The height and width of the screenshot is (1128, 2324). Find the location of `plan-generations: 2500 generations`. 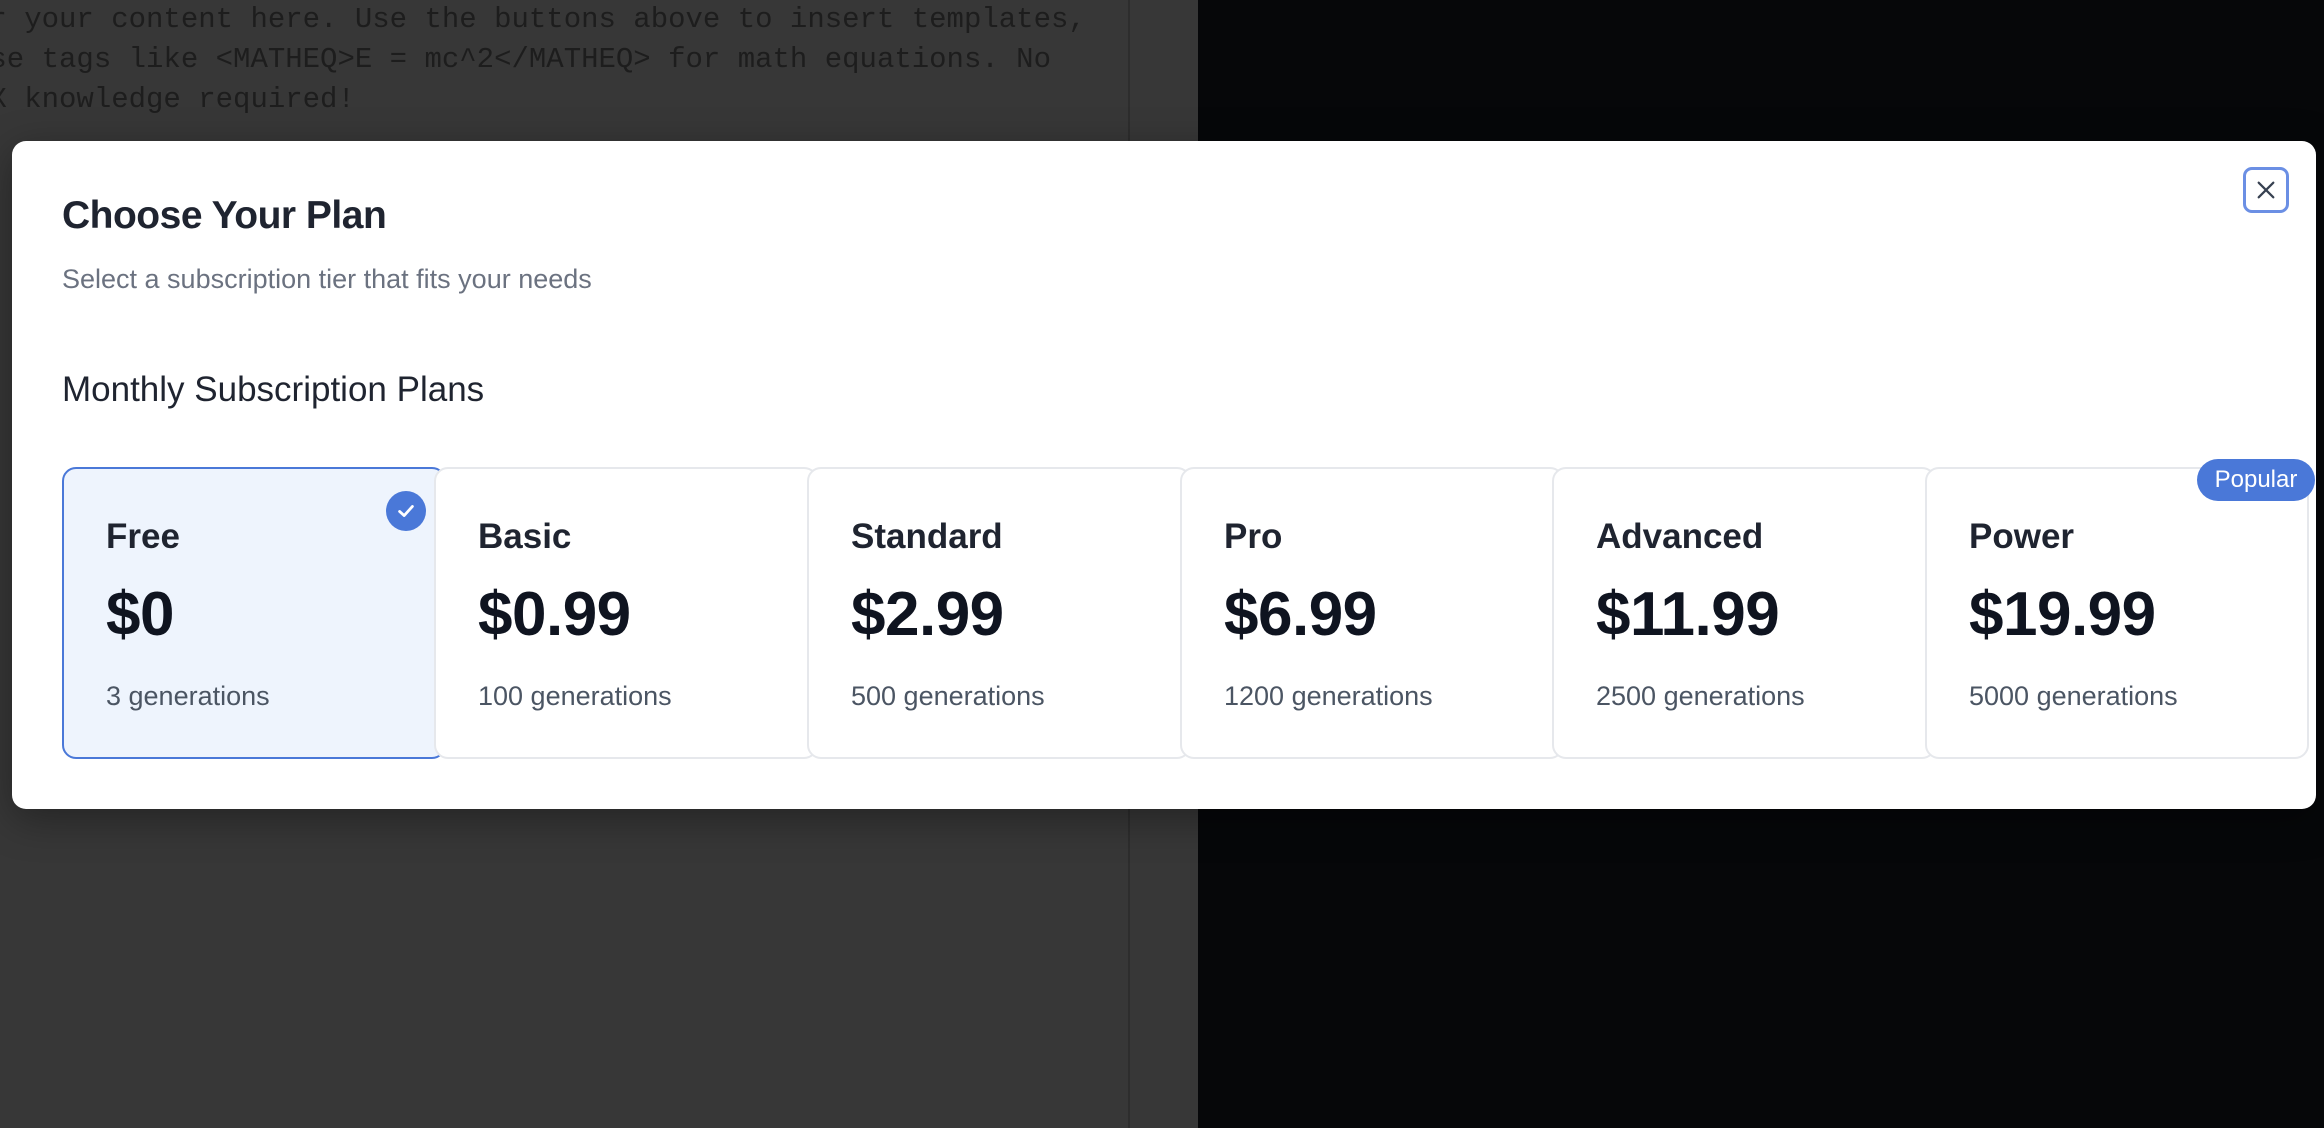

plan-generations: 2500 generations is located at coordinates (1700, 696).